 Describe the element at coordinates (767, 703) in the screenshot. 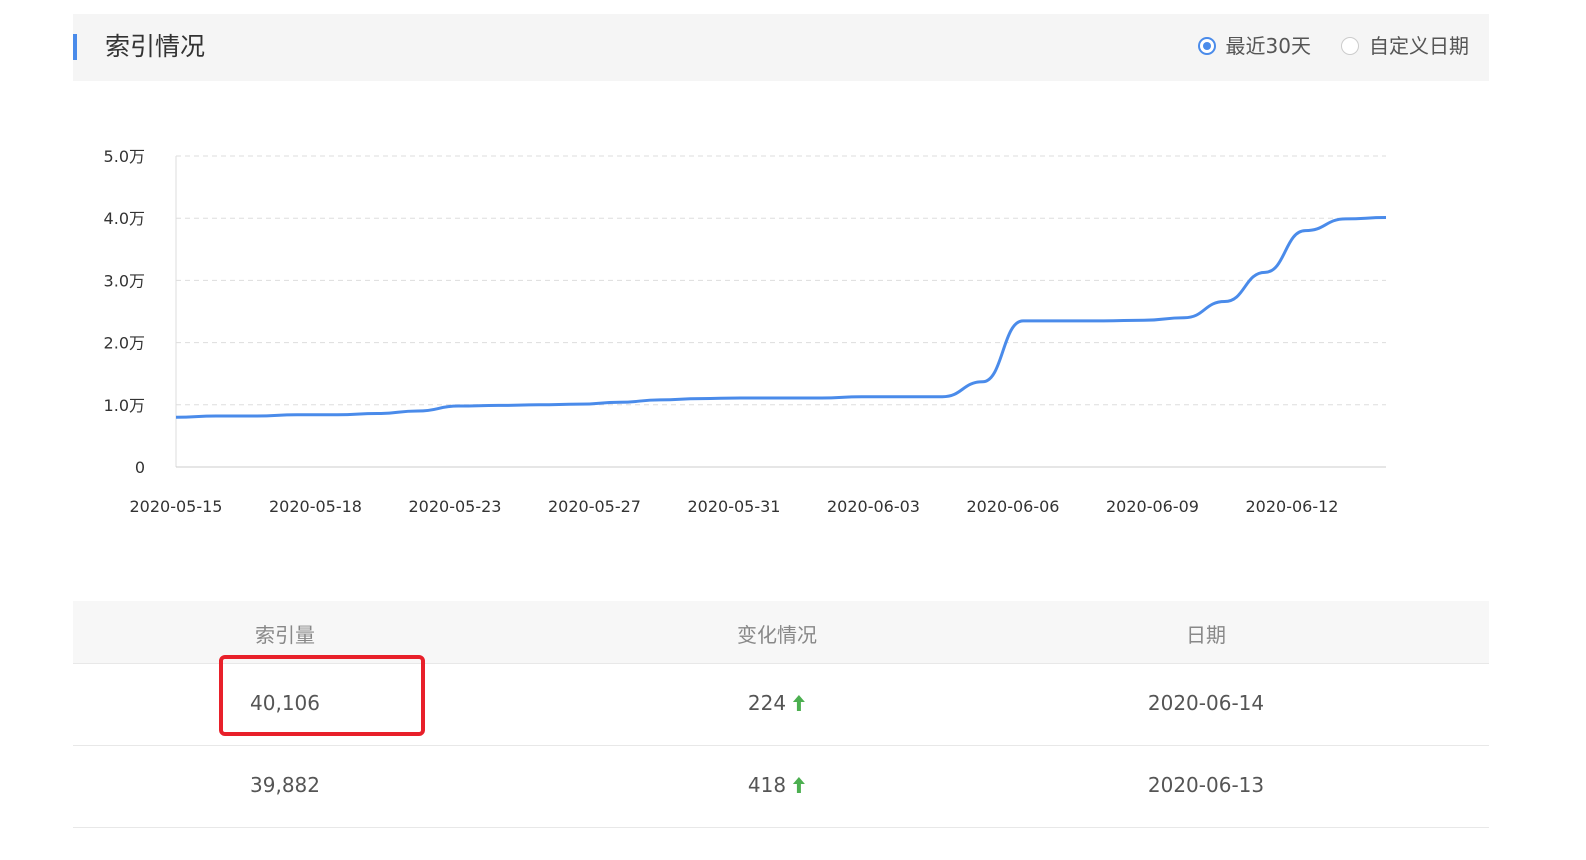

I see `change-value: 224` at that location.